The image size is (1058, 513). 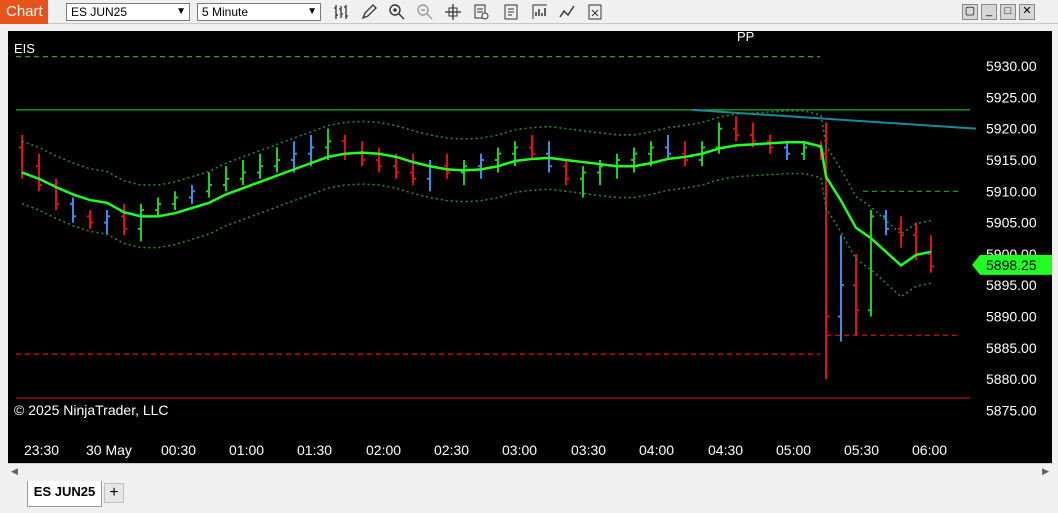 What do you see at coordinates (1027, 12) in the screenshot?
I see `close-button: ✕` at bounding box center [1027, 12].